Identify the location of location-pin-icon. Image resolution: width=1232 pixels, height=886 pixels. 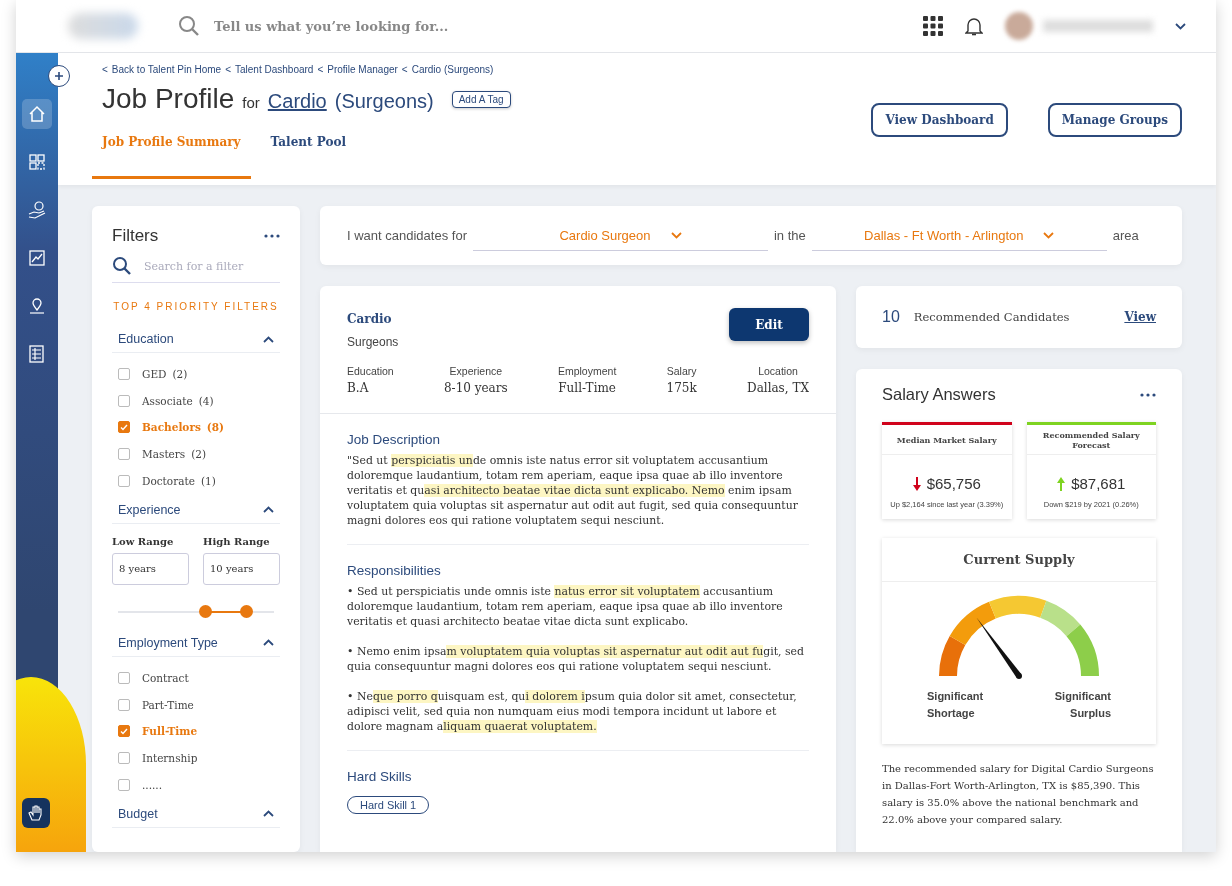
(37, 306).